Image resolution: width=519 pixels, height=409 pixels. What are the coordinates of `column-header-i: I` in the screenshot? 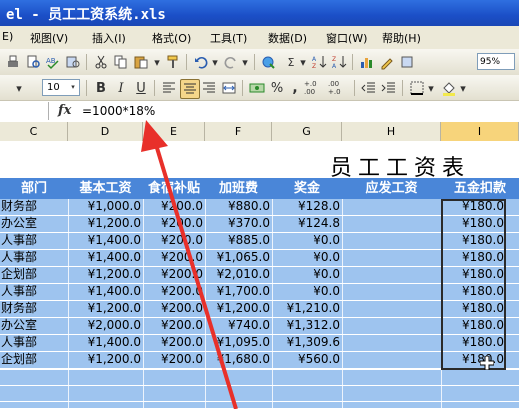 It's located at (480, 131).